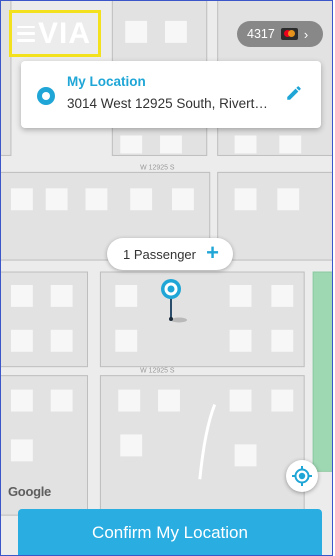  I want to click on confirm-location-button: Confirm My Location, so click(170, 532).